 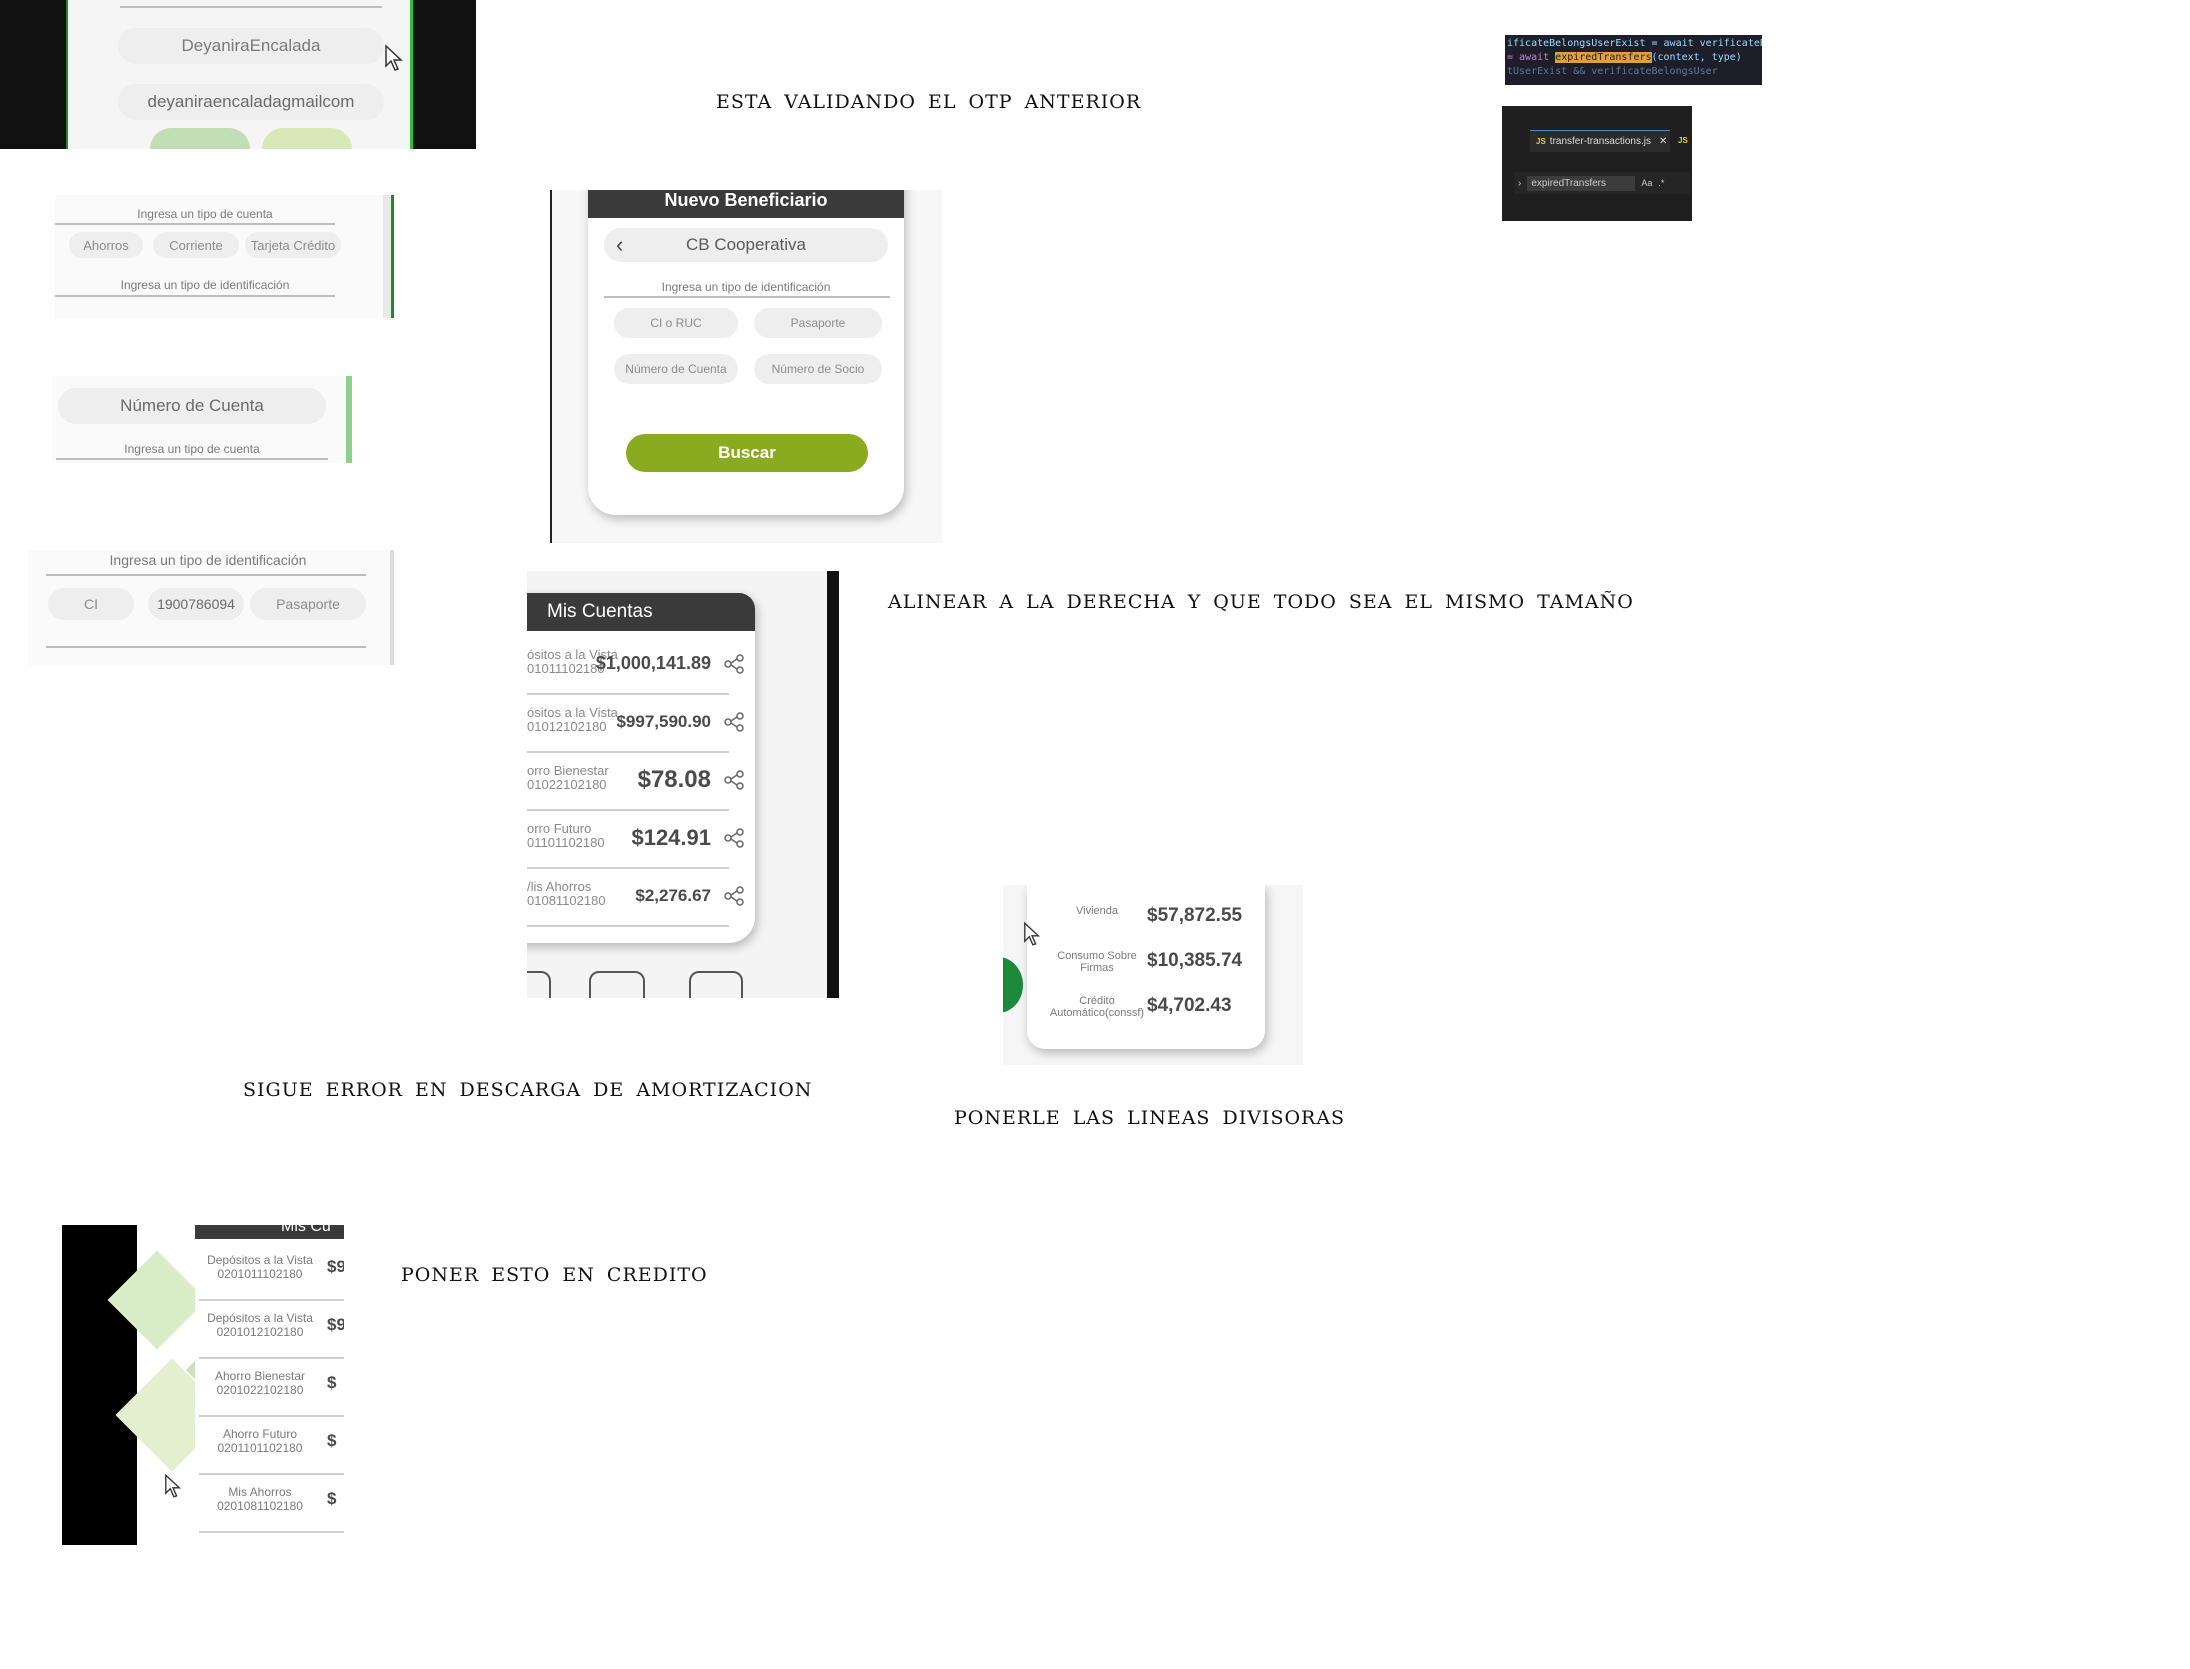 What do you see at coordinates (619, 245) in the screenshot?
I see `chevron-left-icon: ‹` at bounding box center [619, 245].